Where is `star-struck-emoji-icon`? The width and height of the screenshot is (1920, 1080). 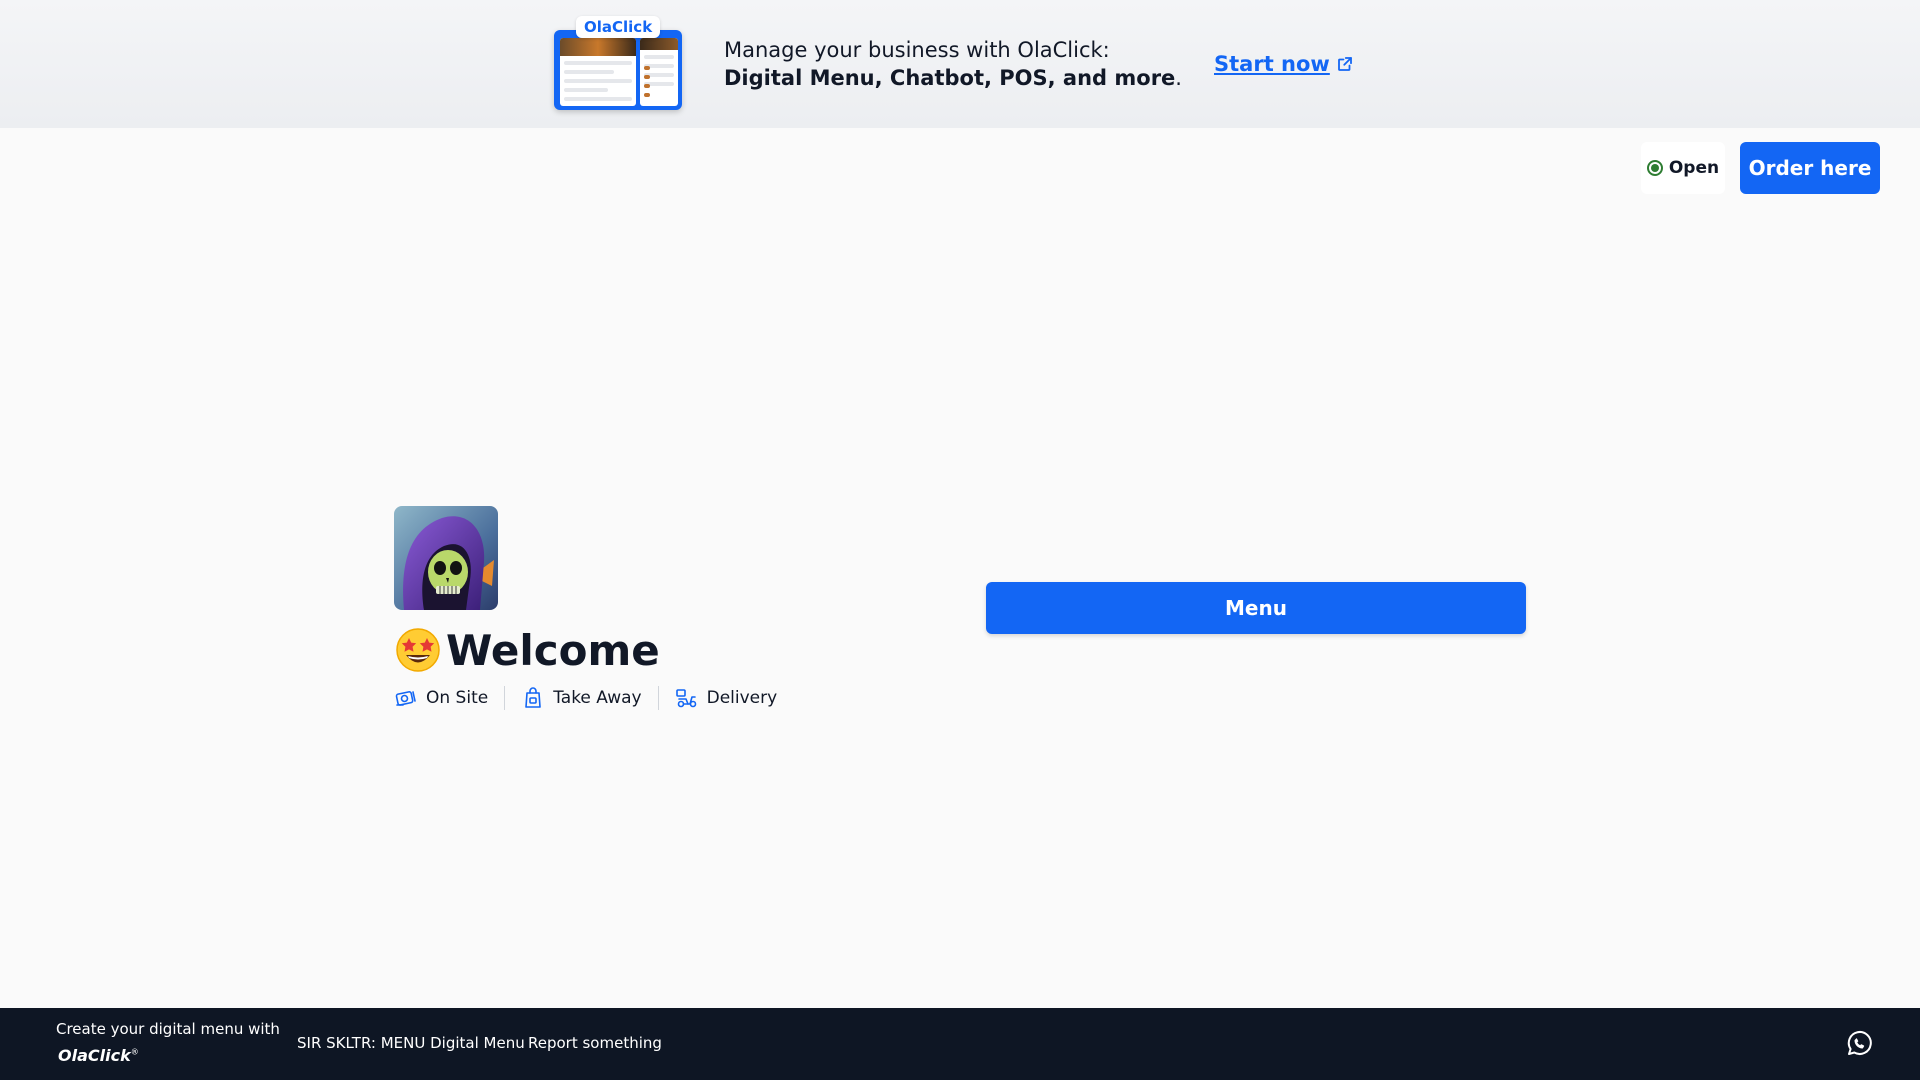 star-struck-emoji-icon is located at coordinates (418, 650).